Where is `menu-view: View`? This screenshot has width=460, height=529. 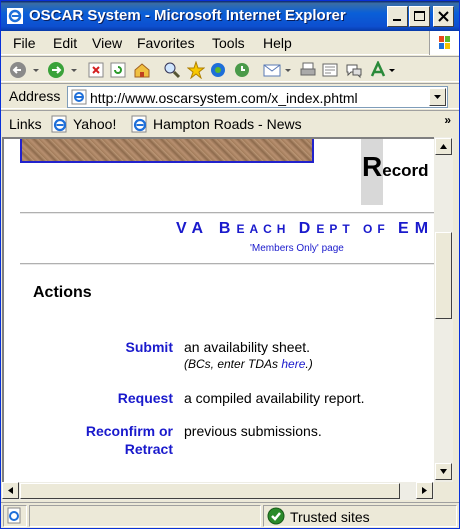
menu-view: View is located at coordinates (107, 43).